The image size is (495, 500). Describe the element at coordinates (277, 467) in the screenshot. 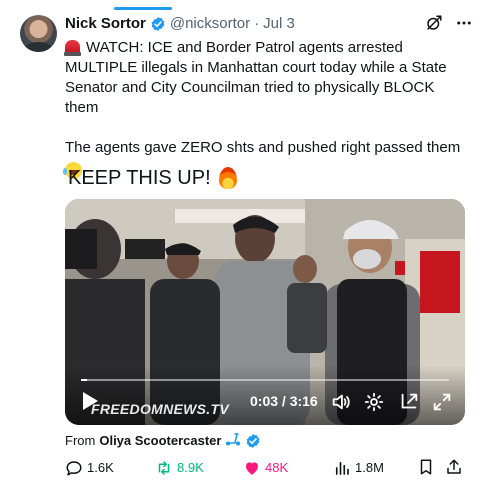

I see `like-count: 48K` at that location.